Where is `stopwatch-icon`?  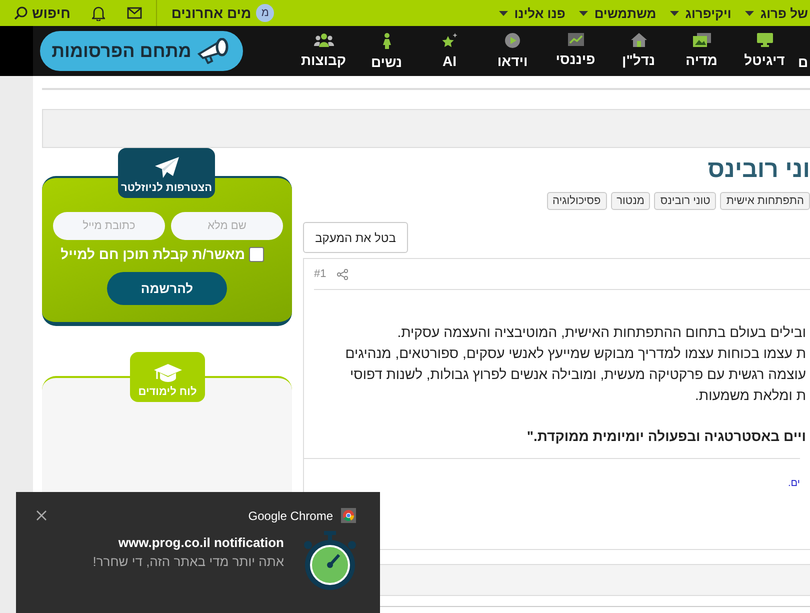
stopwatch-icon is located at coordinates (330, 561).